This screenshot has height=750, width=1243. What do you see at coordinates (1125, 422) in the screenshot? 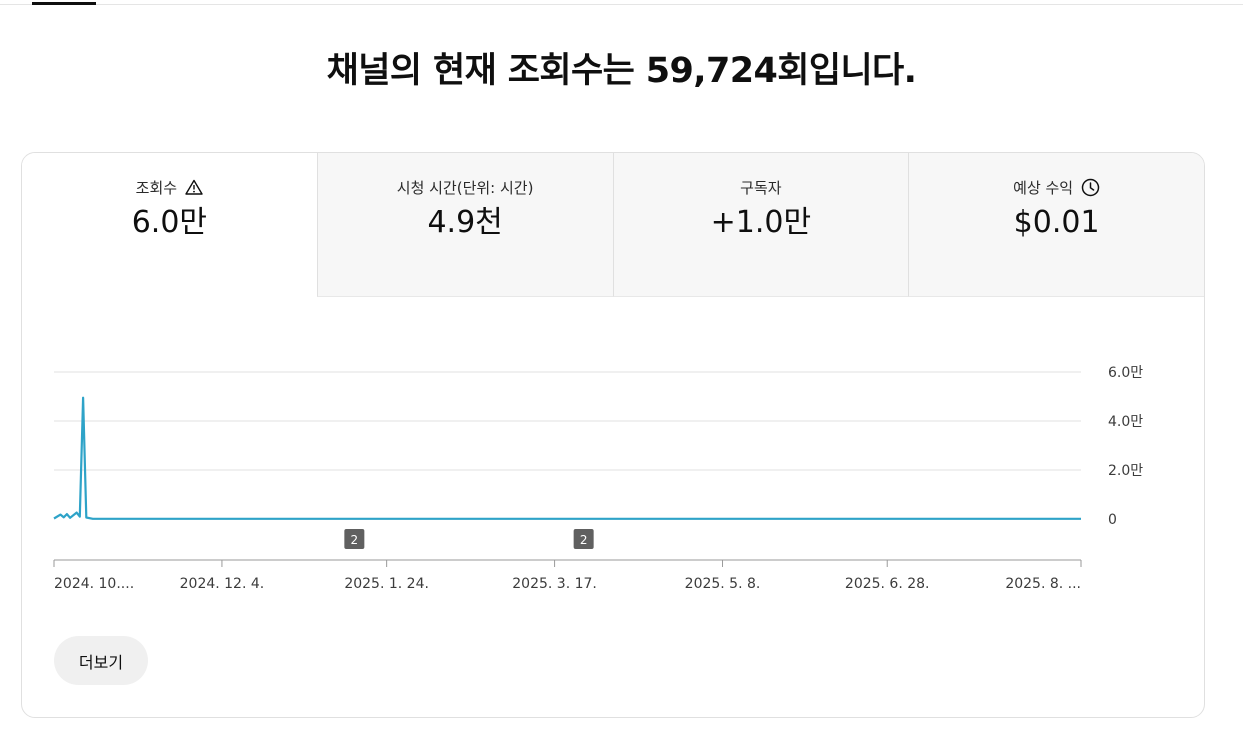
I see `y-tick-label: 4.0만` at bounding box center [1125, 422].